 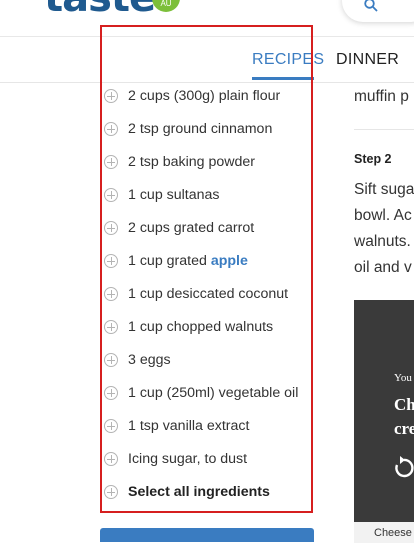 I want to click on ingredient-item: 2 cups grated carrot, so click(x=207, y=228).